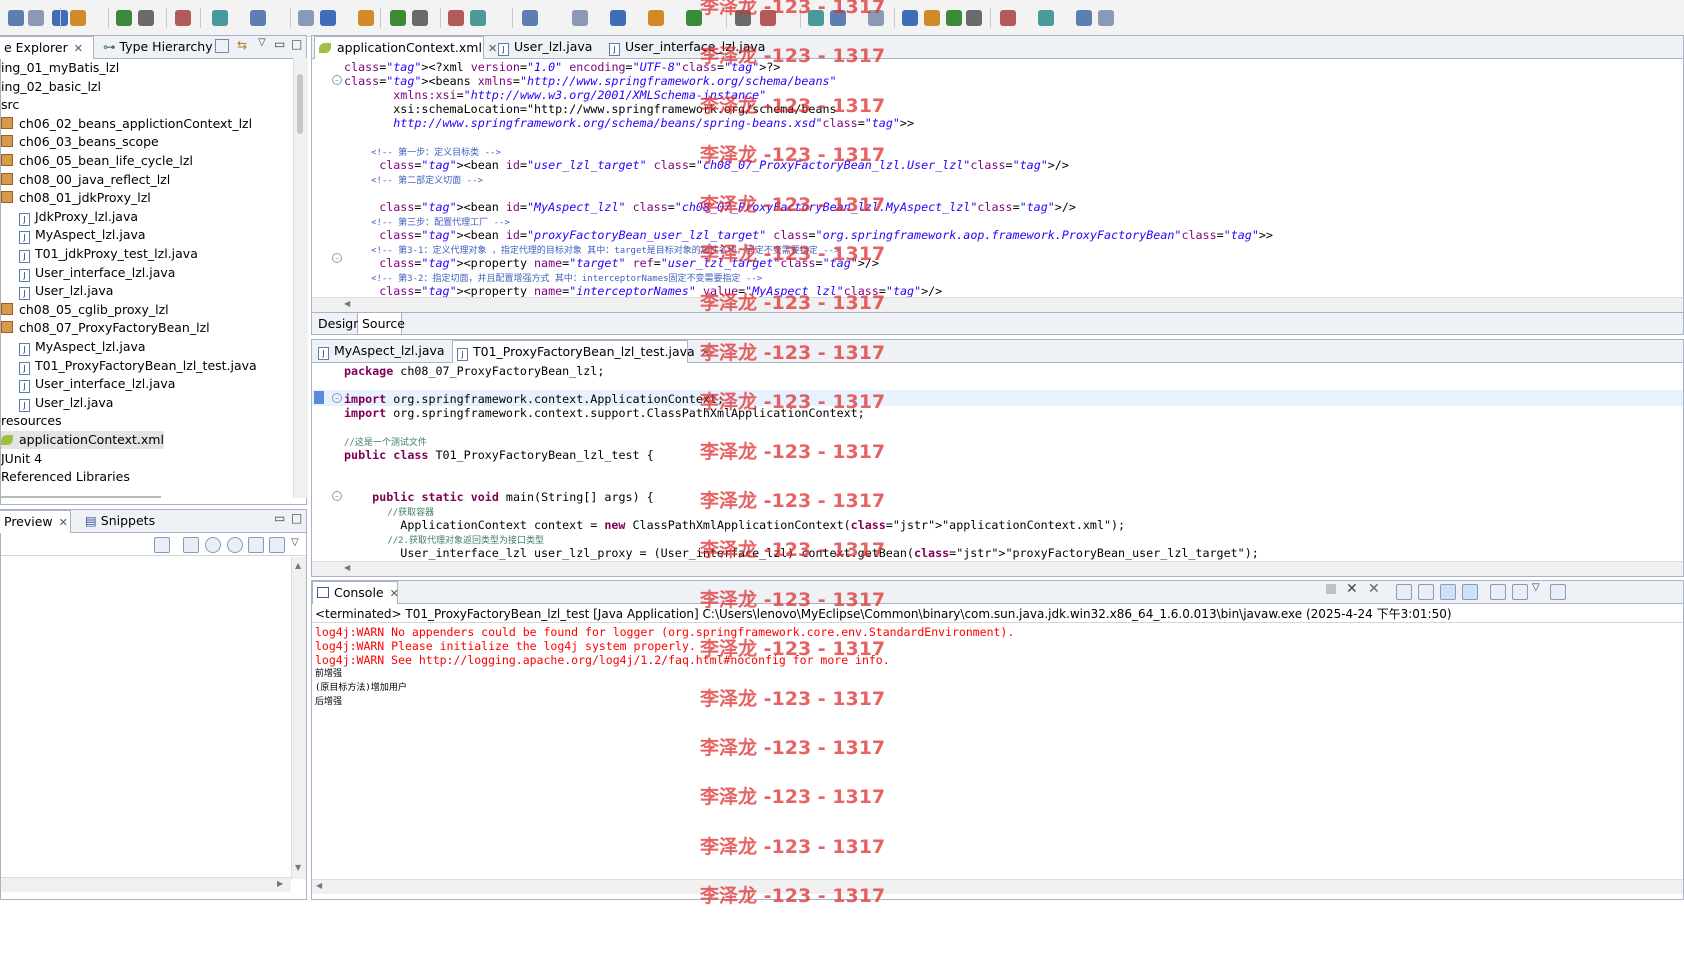  Describe the element at coordinates (85, 180) in the screenshot. I see `tree-item: ch08_00_java_reflect_lzl` at that location.